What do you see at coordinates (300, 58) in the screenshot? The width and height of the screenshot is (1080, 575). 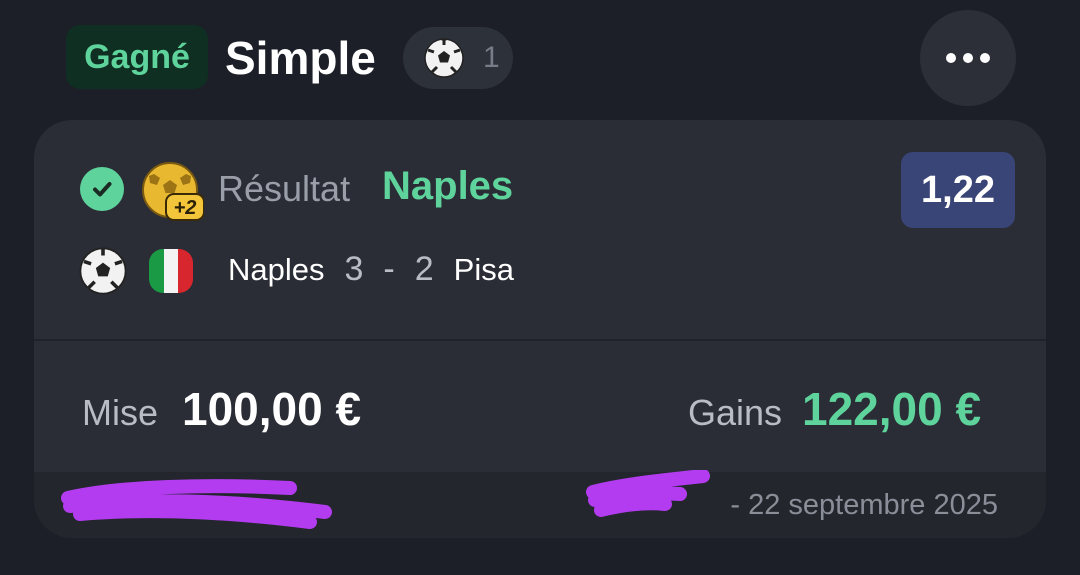 I see `bet-type-title: Simple` at bounding box center [300, 58].